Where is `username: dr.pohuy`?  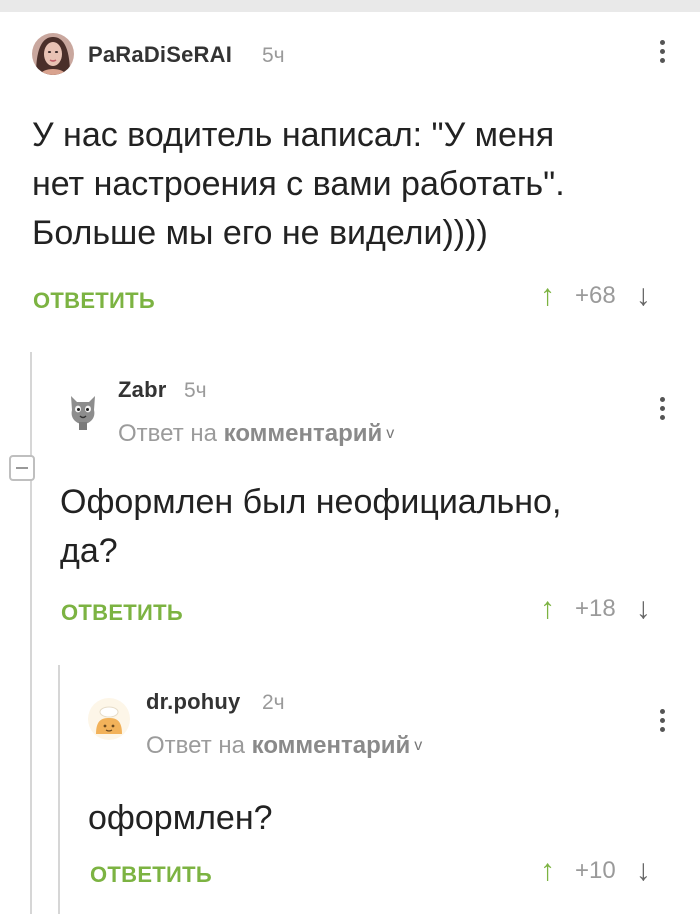 username: dr.pohuy is located at coordinates (193, 702).